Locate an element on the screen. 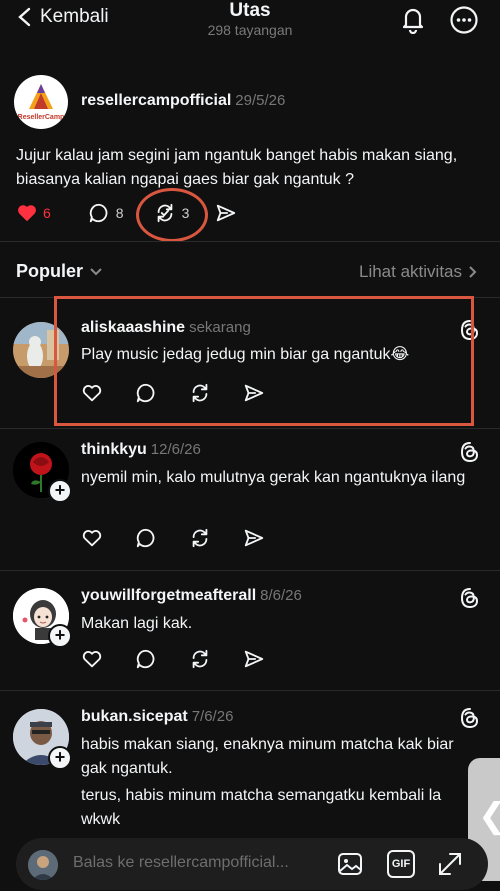  reply-composer: Balas ke resellercampofficial... GIF is located at coordinates (252, 864).